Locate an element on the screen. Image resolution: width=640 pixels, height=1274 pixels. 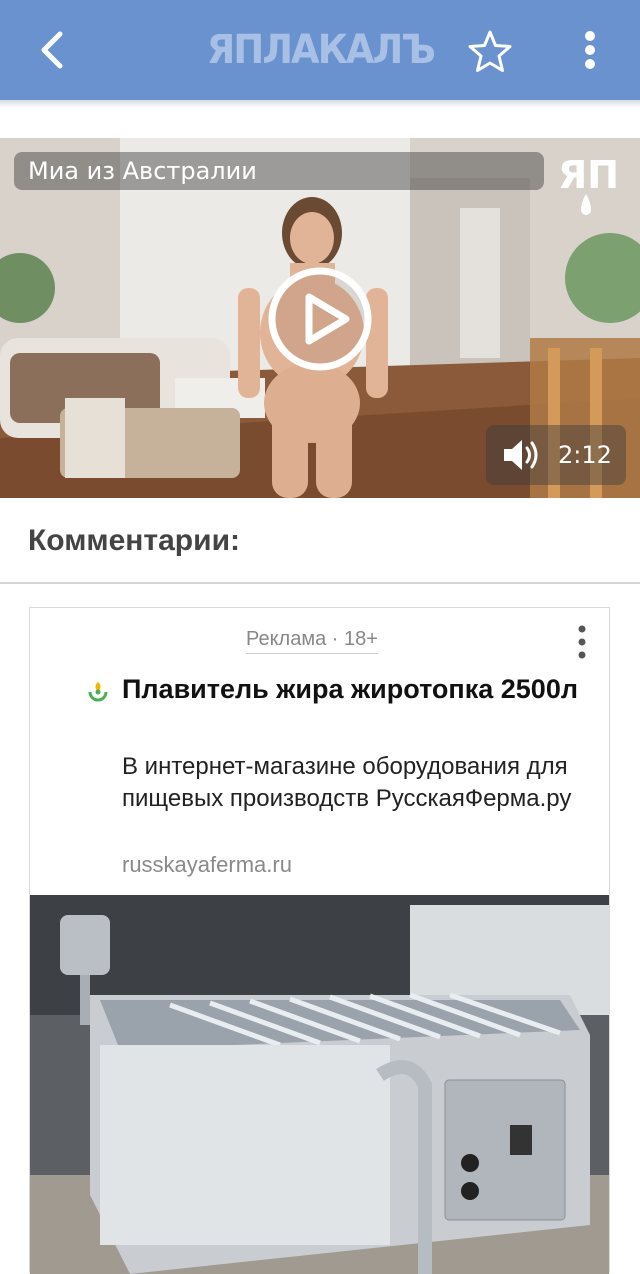
yap-logo-icon: ЯП is located at coordinates (588, 184).